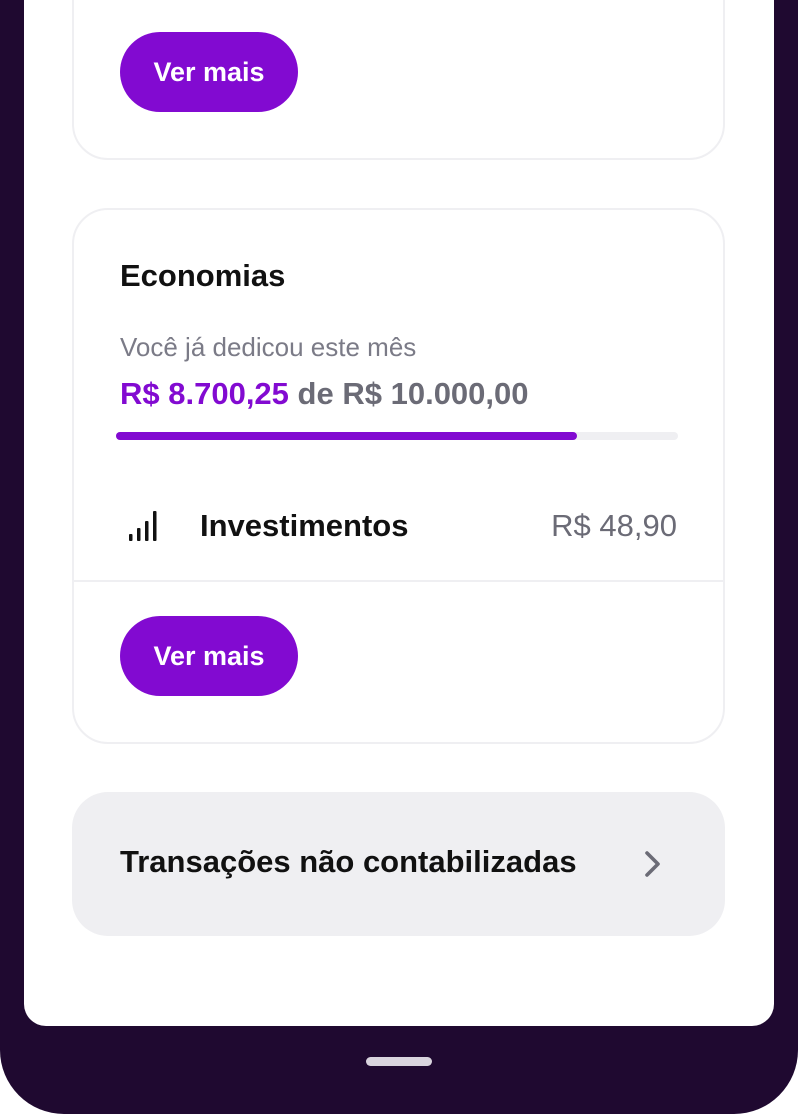 This screenshot has width=798, height=1114. What do you see at coordinates (143, 526) in the screenshot?
I see `signal-bars-icon` at bounding box center [143, 526].